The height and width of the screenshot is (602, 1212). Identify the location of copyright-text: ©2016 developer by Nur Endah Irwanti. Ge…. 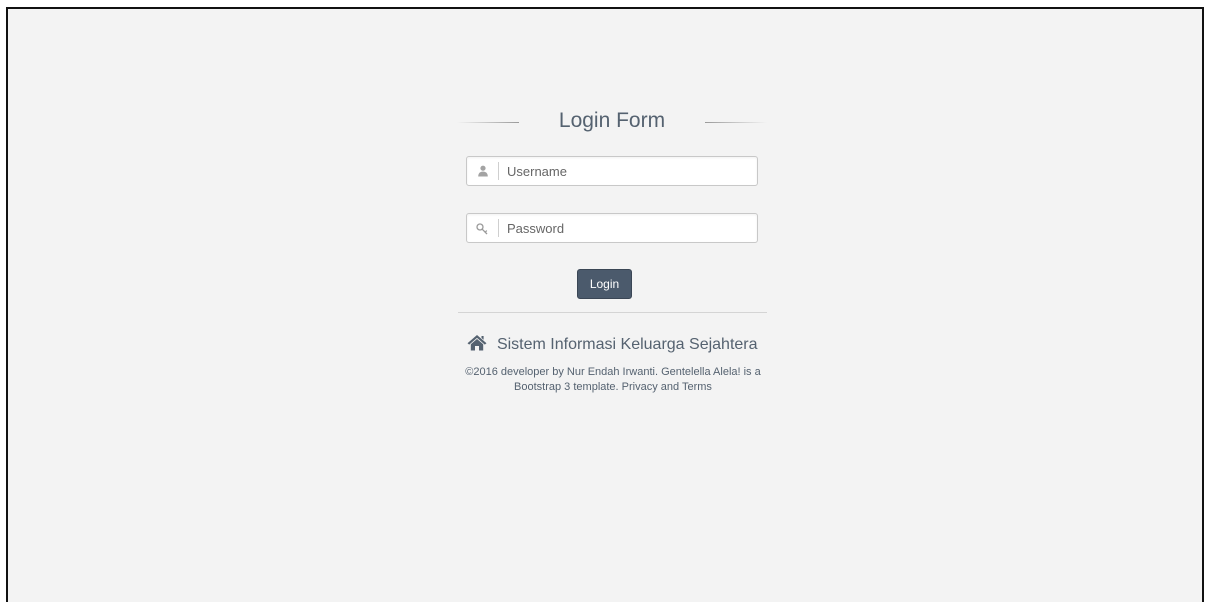
(613, 379).